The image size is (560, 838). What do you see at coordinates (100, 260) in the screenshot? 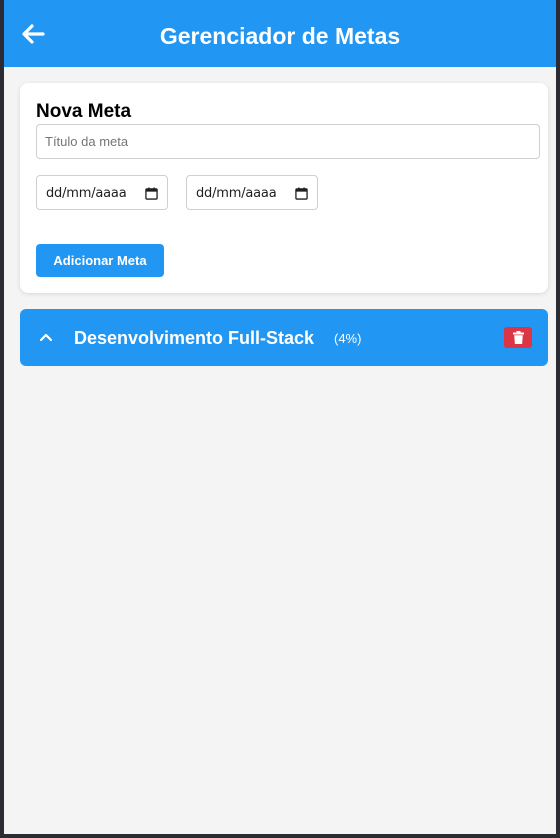
I see `add-goal-button: Adicionar Meta` at bounding box center [100, 260].